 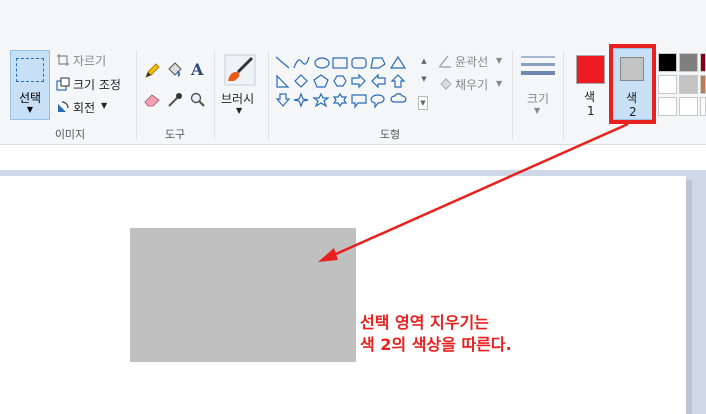 What do you see at coordinates (436, 334) in the screenshot?
I see `annotation-text: 선택 영역 지우기는 색 2의 색상을 따른다.` at bounding box center [436, 334].